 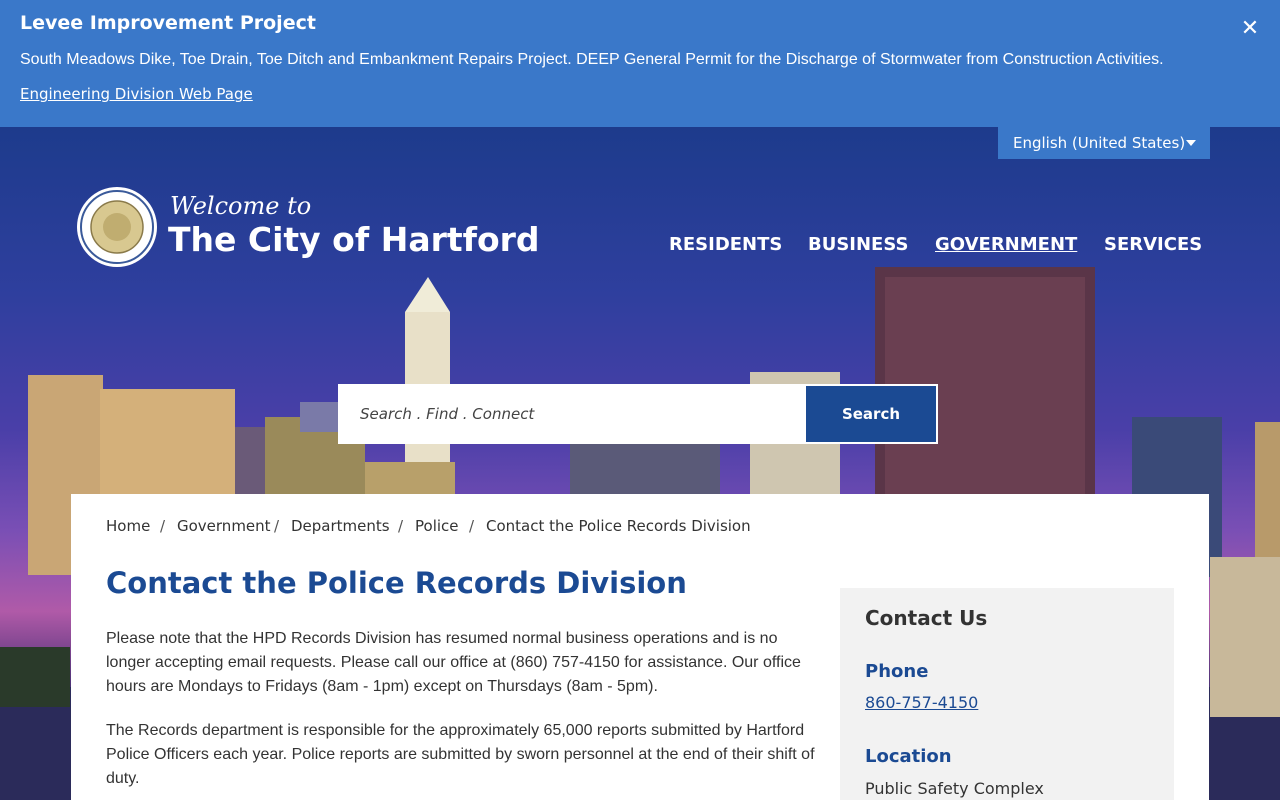 What do you see at coordinates (1099, 143) in the screenshot?
I see `language-label: English (United States)` at bounding box center [1099, 143].